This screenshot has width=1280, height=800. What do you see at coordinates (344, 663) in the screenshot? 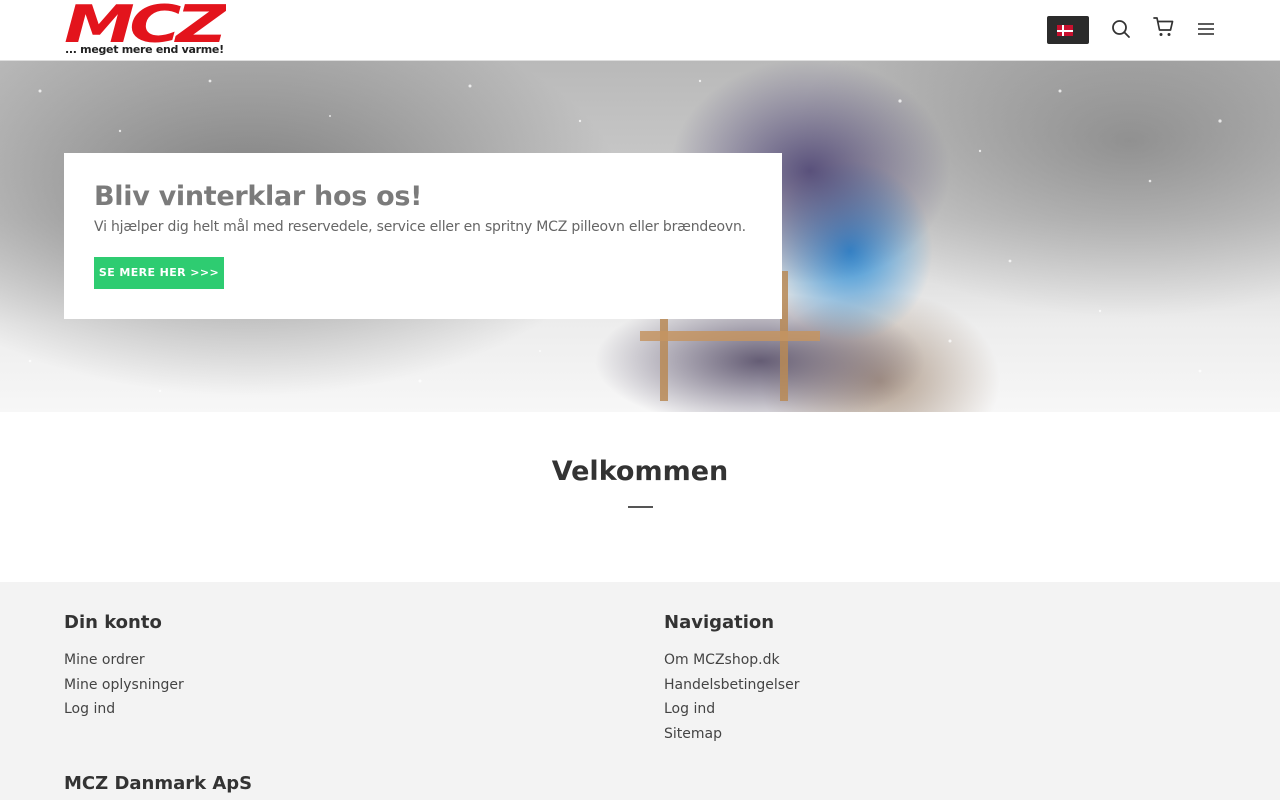
I see `footer-link-my-orders: Mine ordrer` at bounding box center [344, 663].